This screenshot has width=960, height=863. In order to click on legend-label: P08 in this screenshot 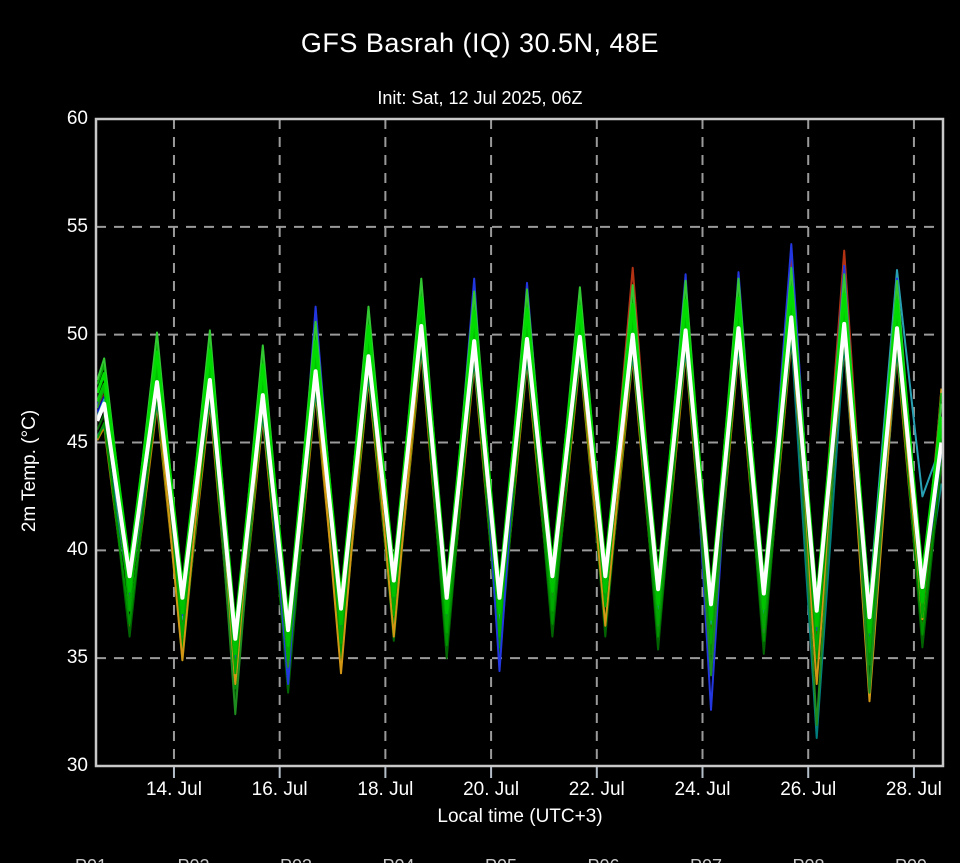, I will do `click(809, 859)`.